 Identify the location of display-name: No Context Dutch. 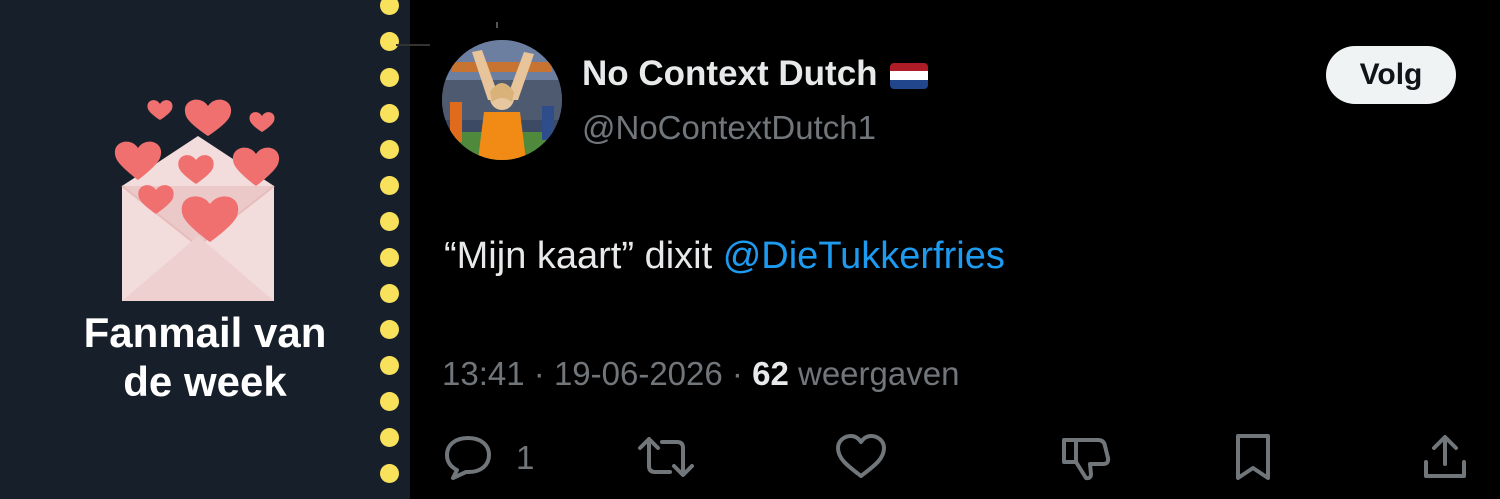
(755, 74).